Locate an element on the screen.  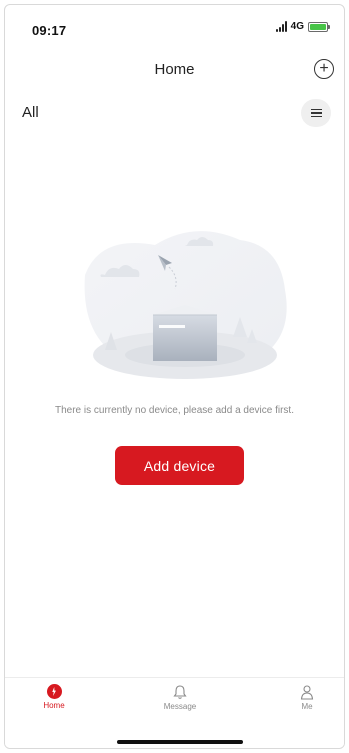
signal-icon is located at coordinates (281, 26).